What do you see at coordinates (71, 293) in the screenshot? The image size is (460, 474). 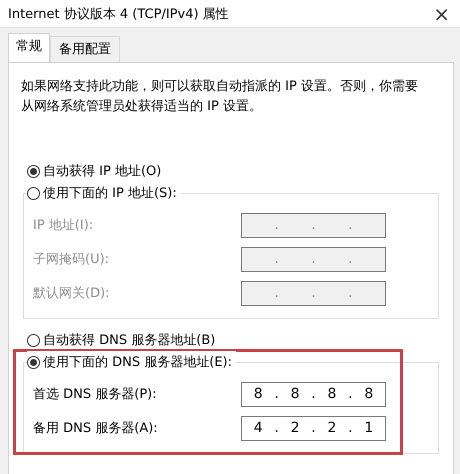 I see `field-label: 默认网关(D):` at bounding box center [71, 293].